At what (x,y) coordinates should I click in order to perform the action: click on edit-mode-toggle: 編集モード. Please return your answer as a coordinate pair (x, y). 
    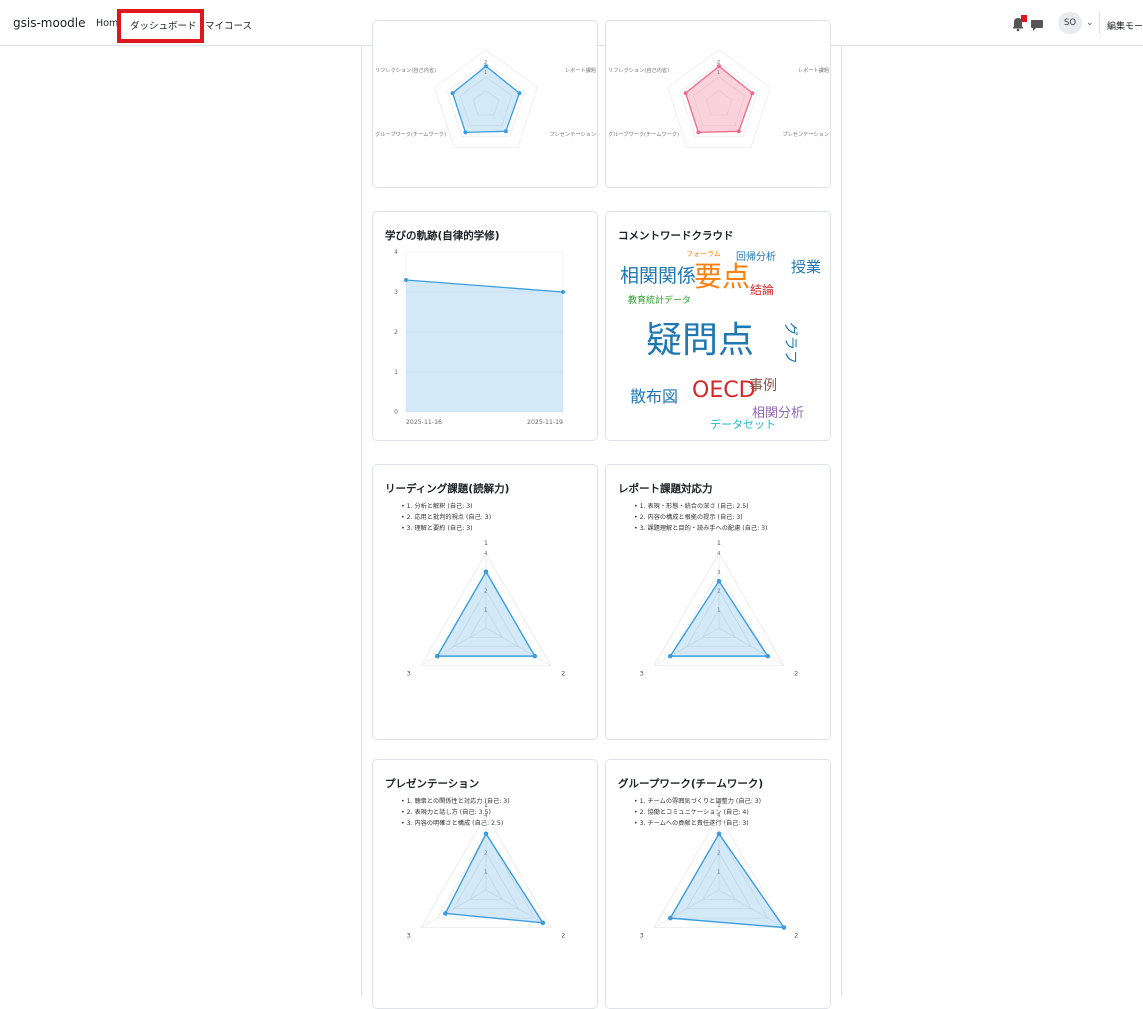
    Looking at the image, I should click on (1125, 25).